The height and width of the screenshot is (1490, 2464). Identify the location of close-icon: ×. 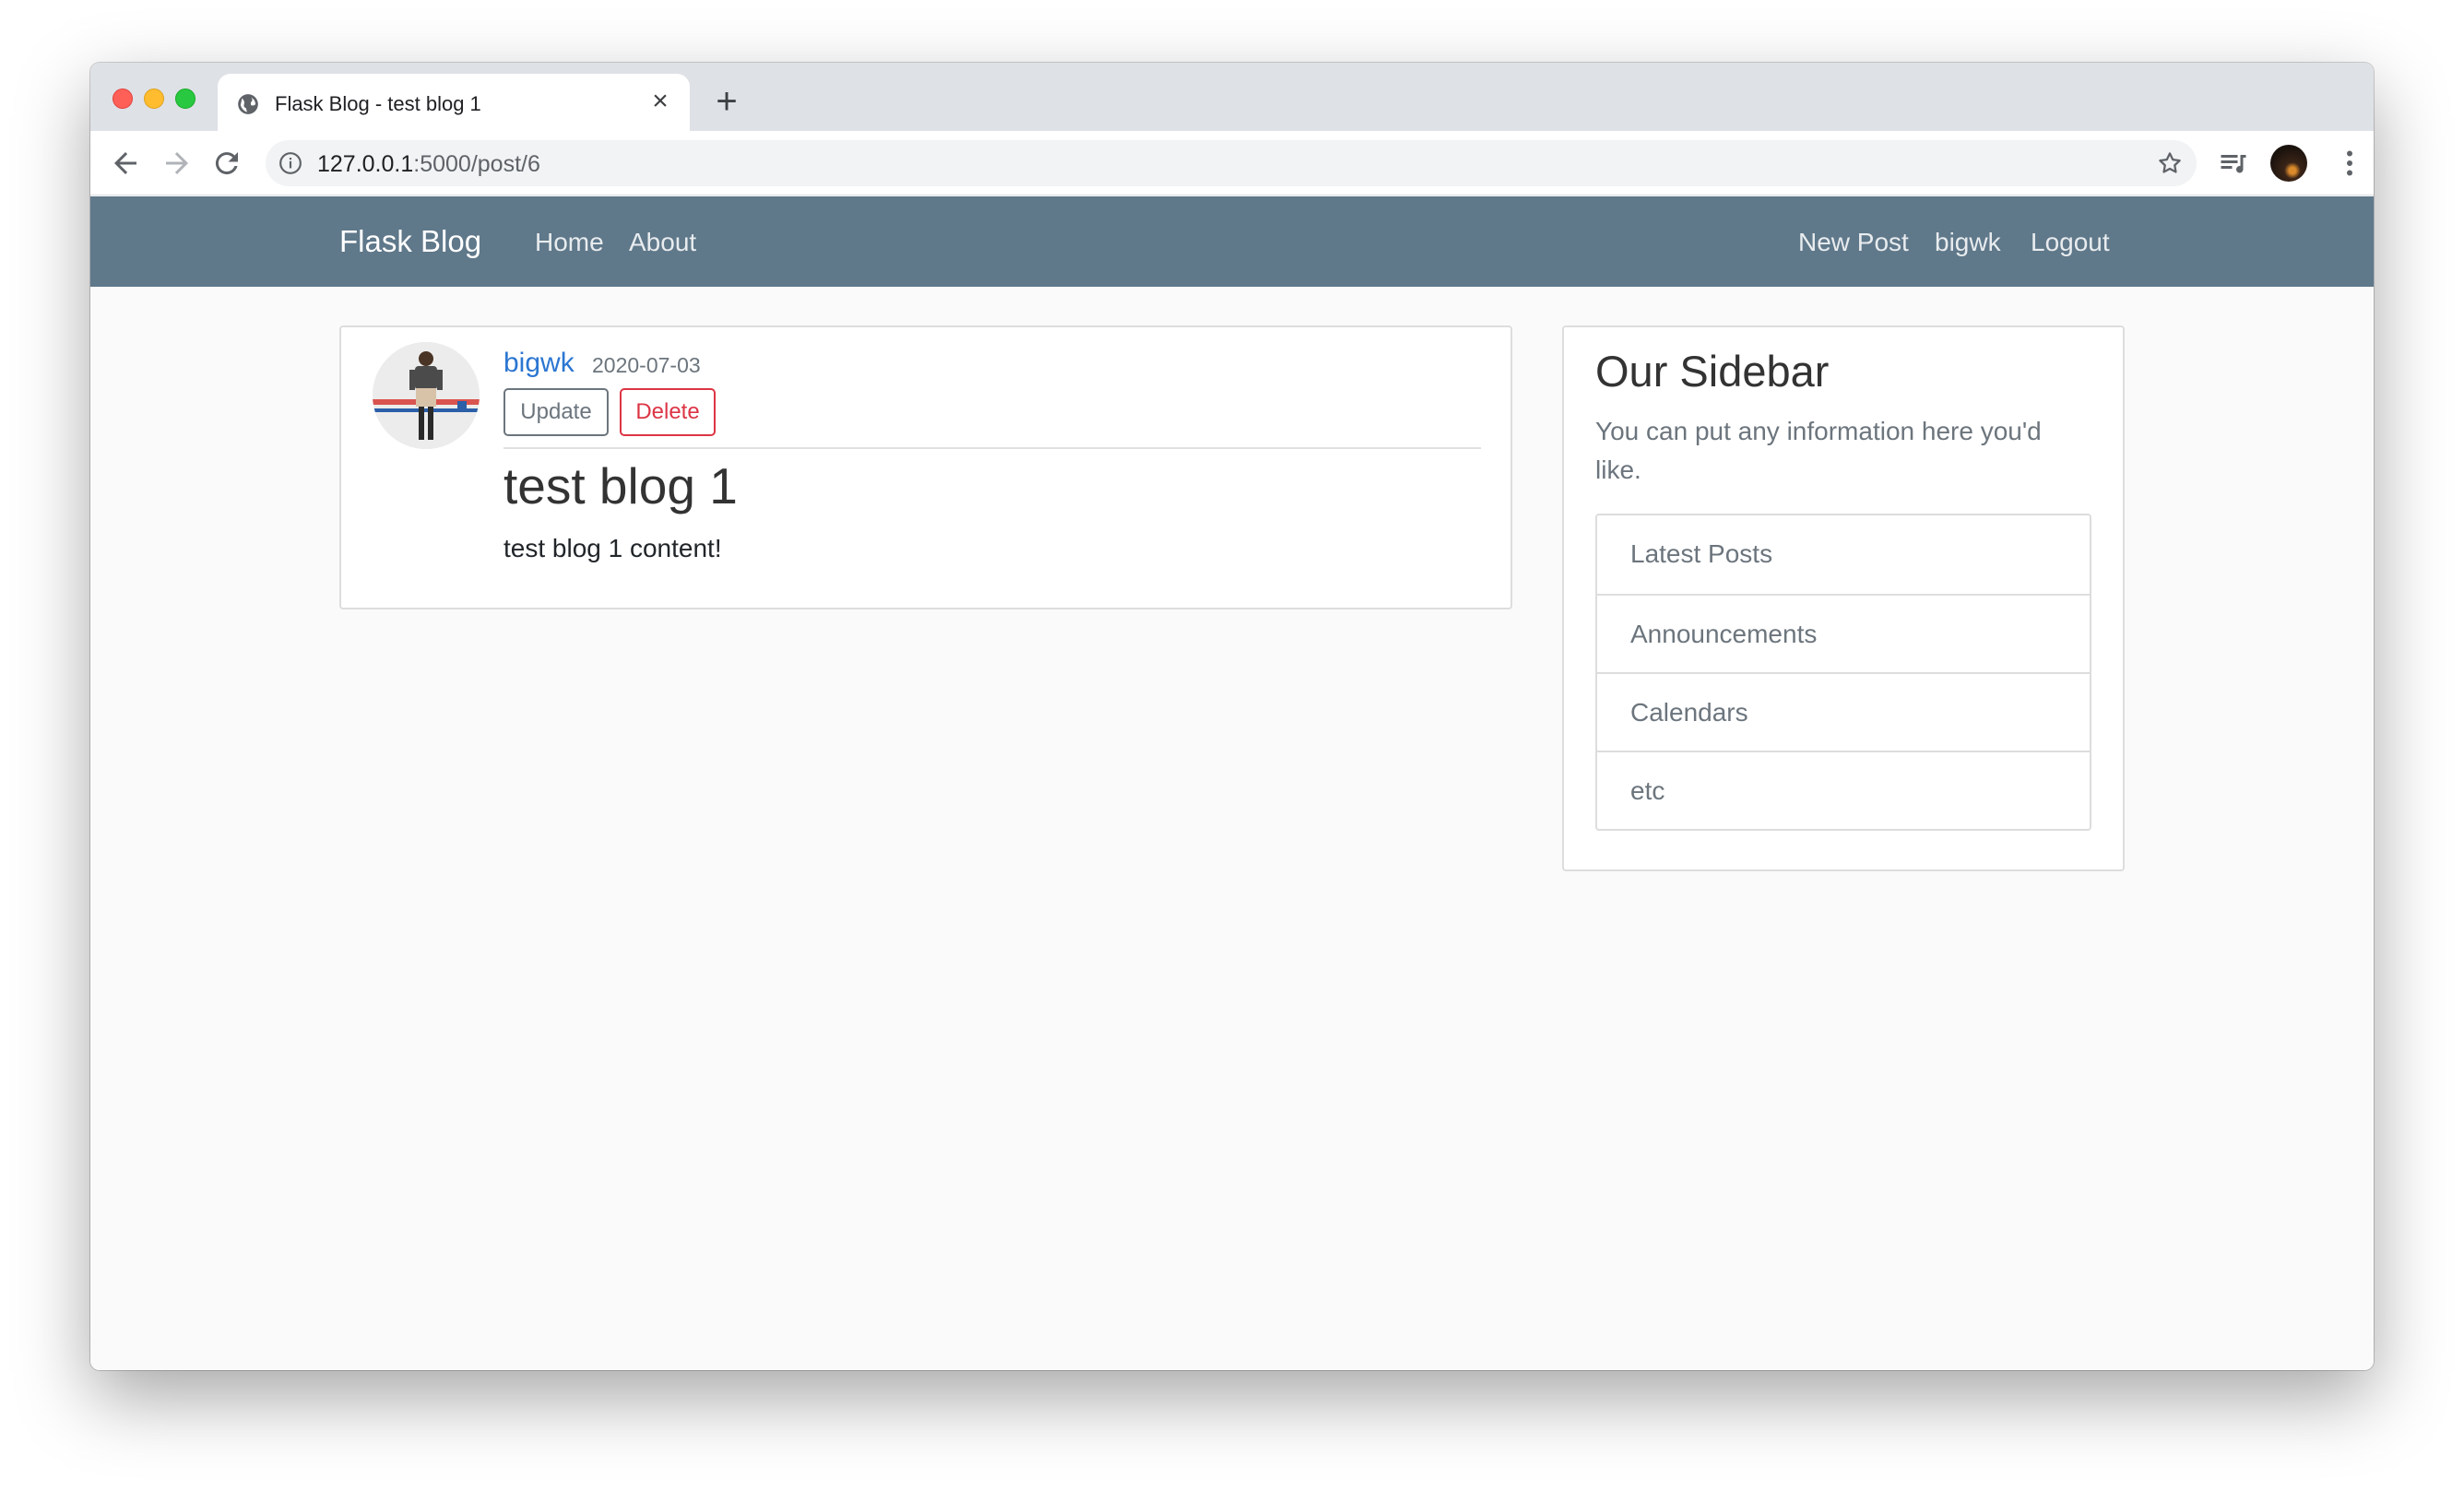
(661, 102).